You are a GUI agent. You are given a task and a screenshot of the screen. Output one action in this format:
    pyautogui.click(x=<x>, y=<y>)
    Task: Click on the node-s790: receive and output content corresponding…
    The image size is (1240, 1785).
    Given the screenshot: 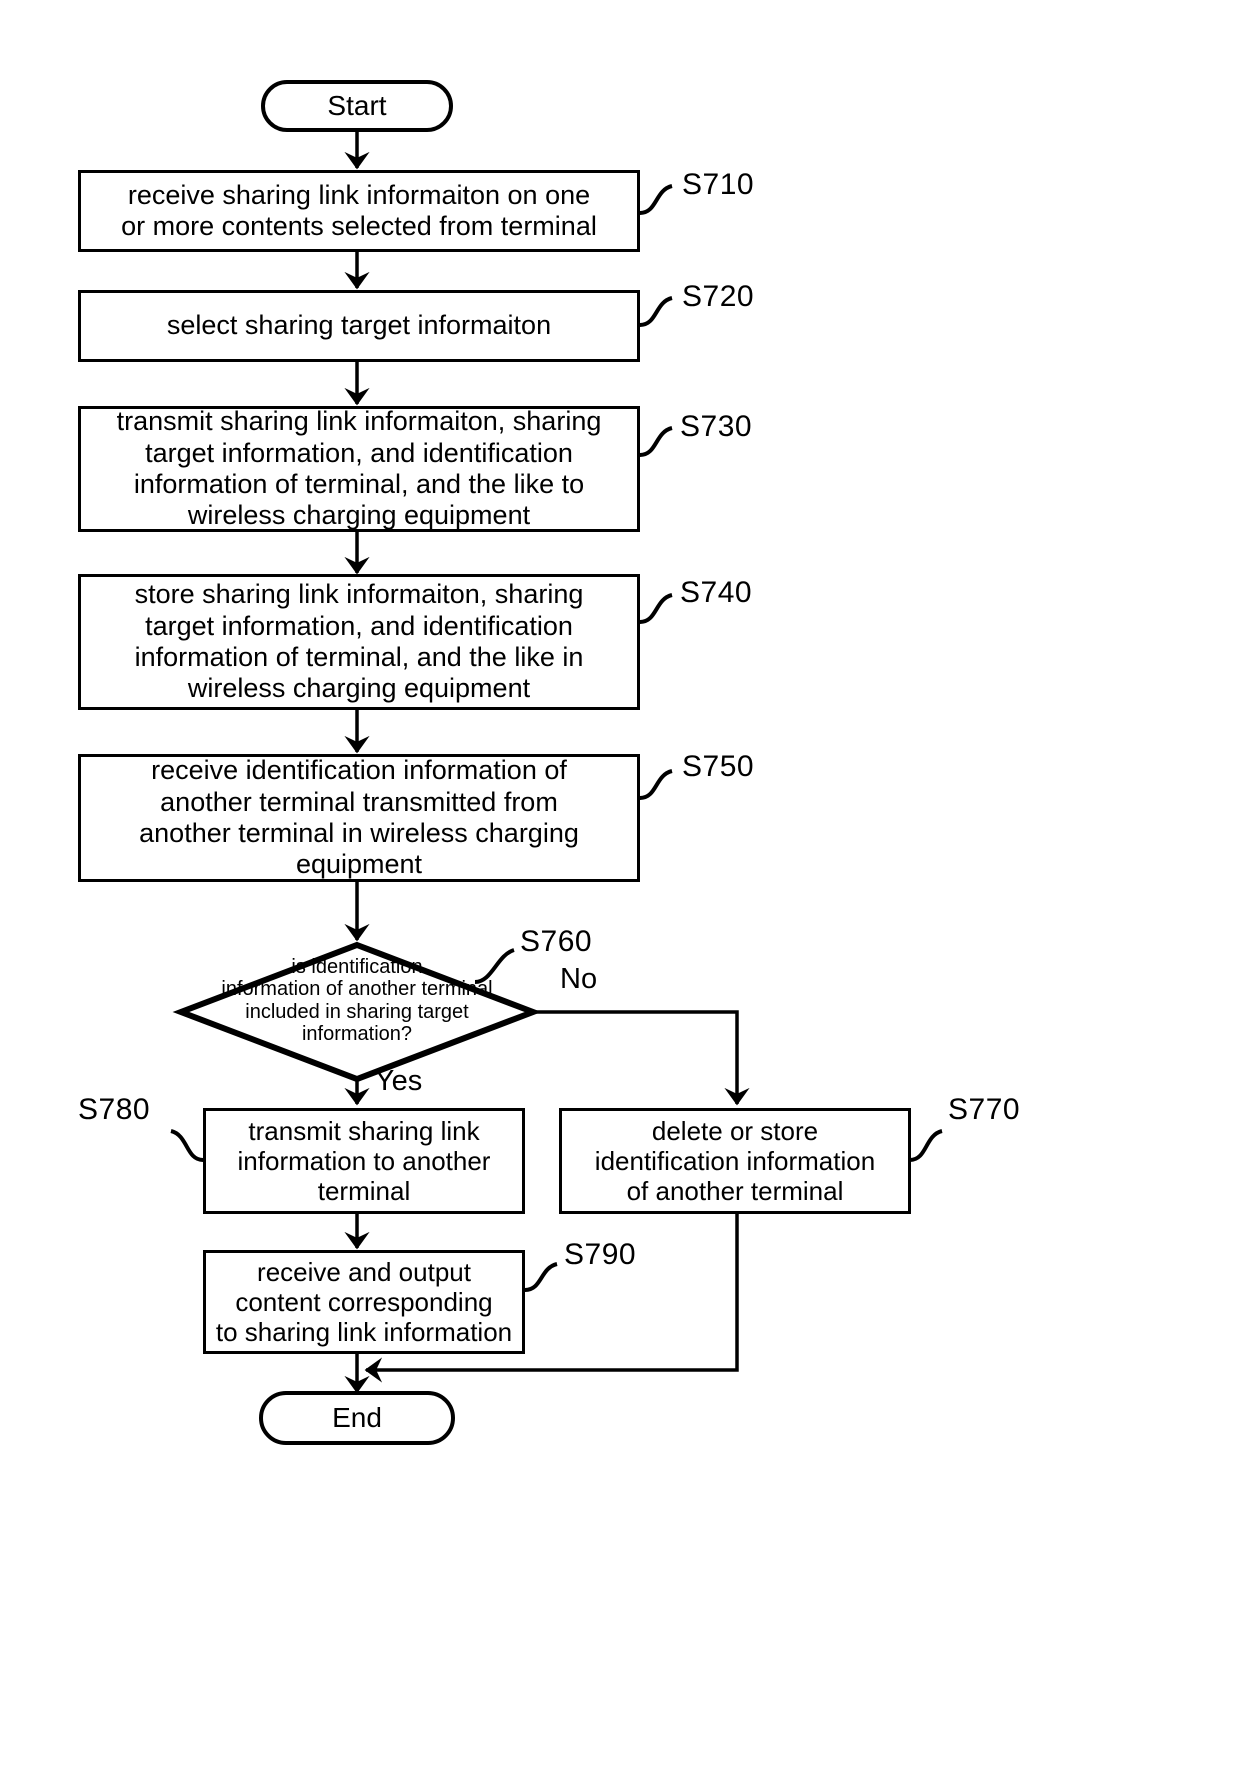 What is the action you would take?
    pyautogui.click(x=364, y=1302)
    